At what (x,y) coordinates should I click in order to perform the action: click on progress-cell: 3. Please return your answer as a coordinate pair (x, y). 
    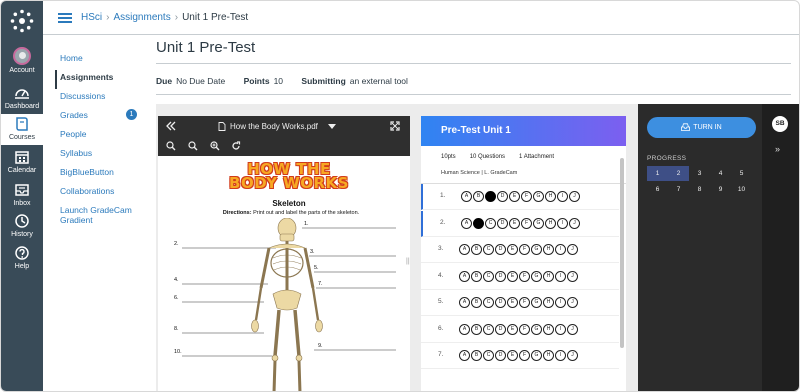
    Looking at the image, I should click on (699, 173).